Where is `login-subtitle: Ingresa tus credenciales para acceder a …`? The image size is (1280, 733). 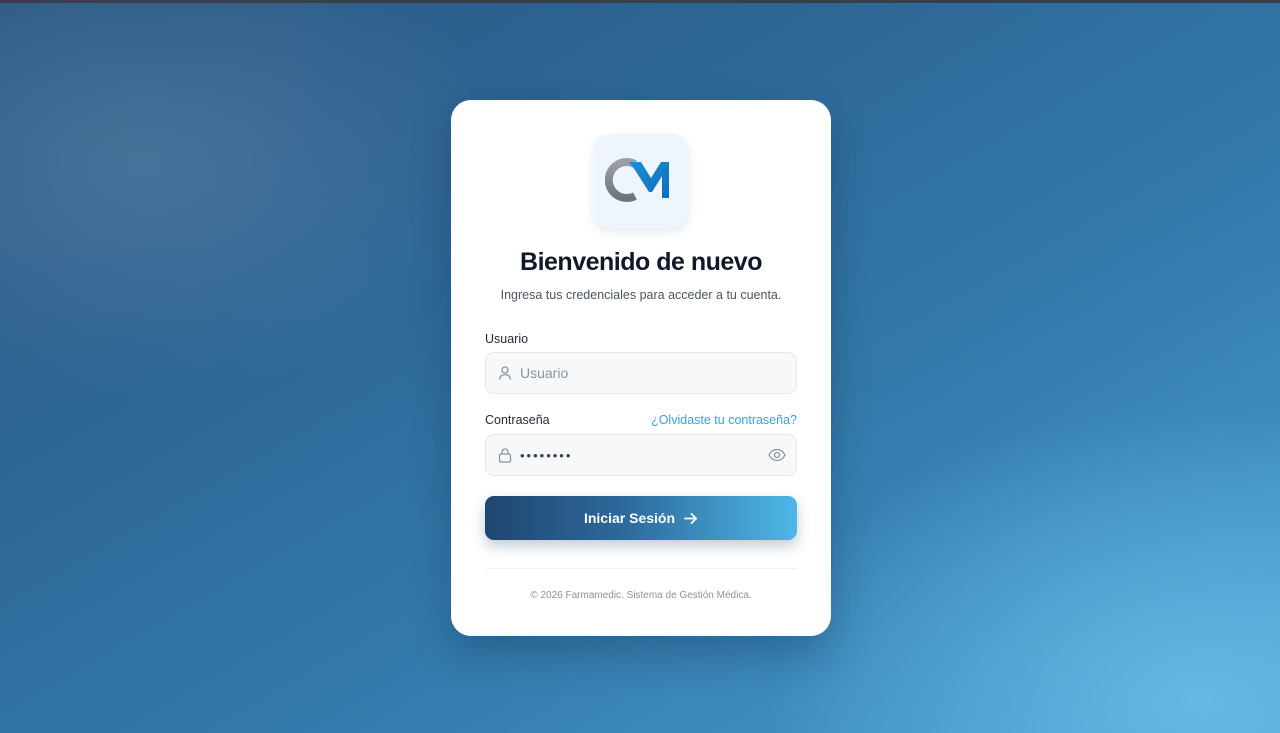
login-subtitle: Ingresa tus credenciales para acceder a … is located at coordinates (641, 295).